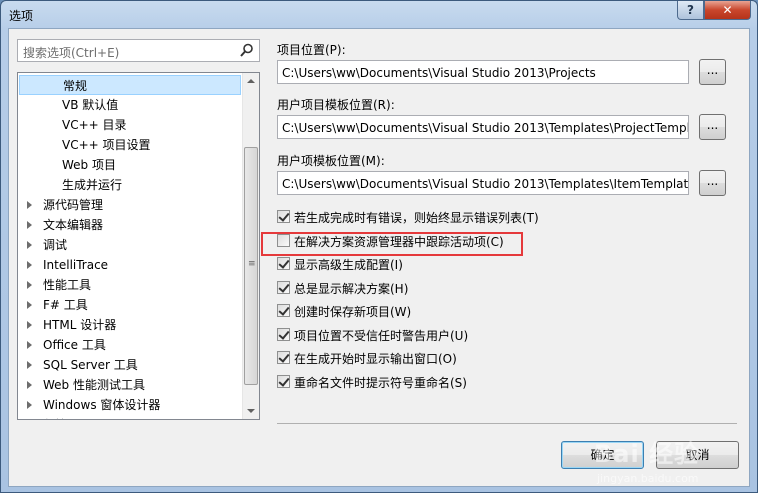  Describe the element at coordinates (76, 265) in the screenshot. I see `tree-item-label: IntelliTrace` at that location.